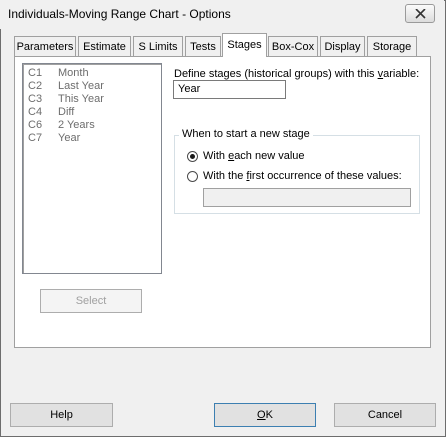  I want to click on list-item: C2 Last Year, so click(91, 86).